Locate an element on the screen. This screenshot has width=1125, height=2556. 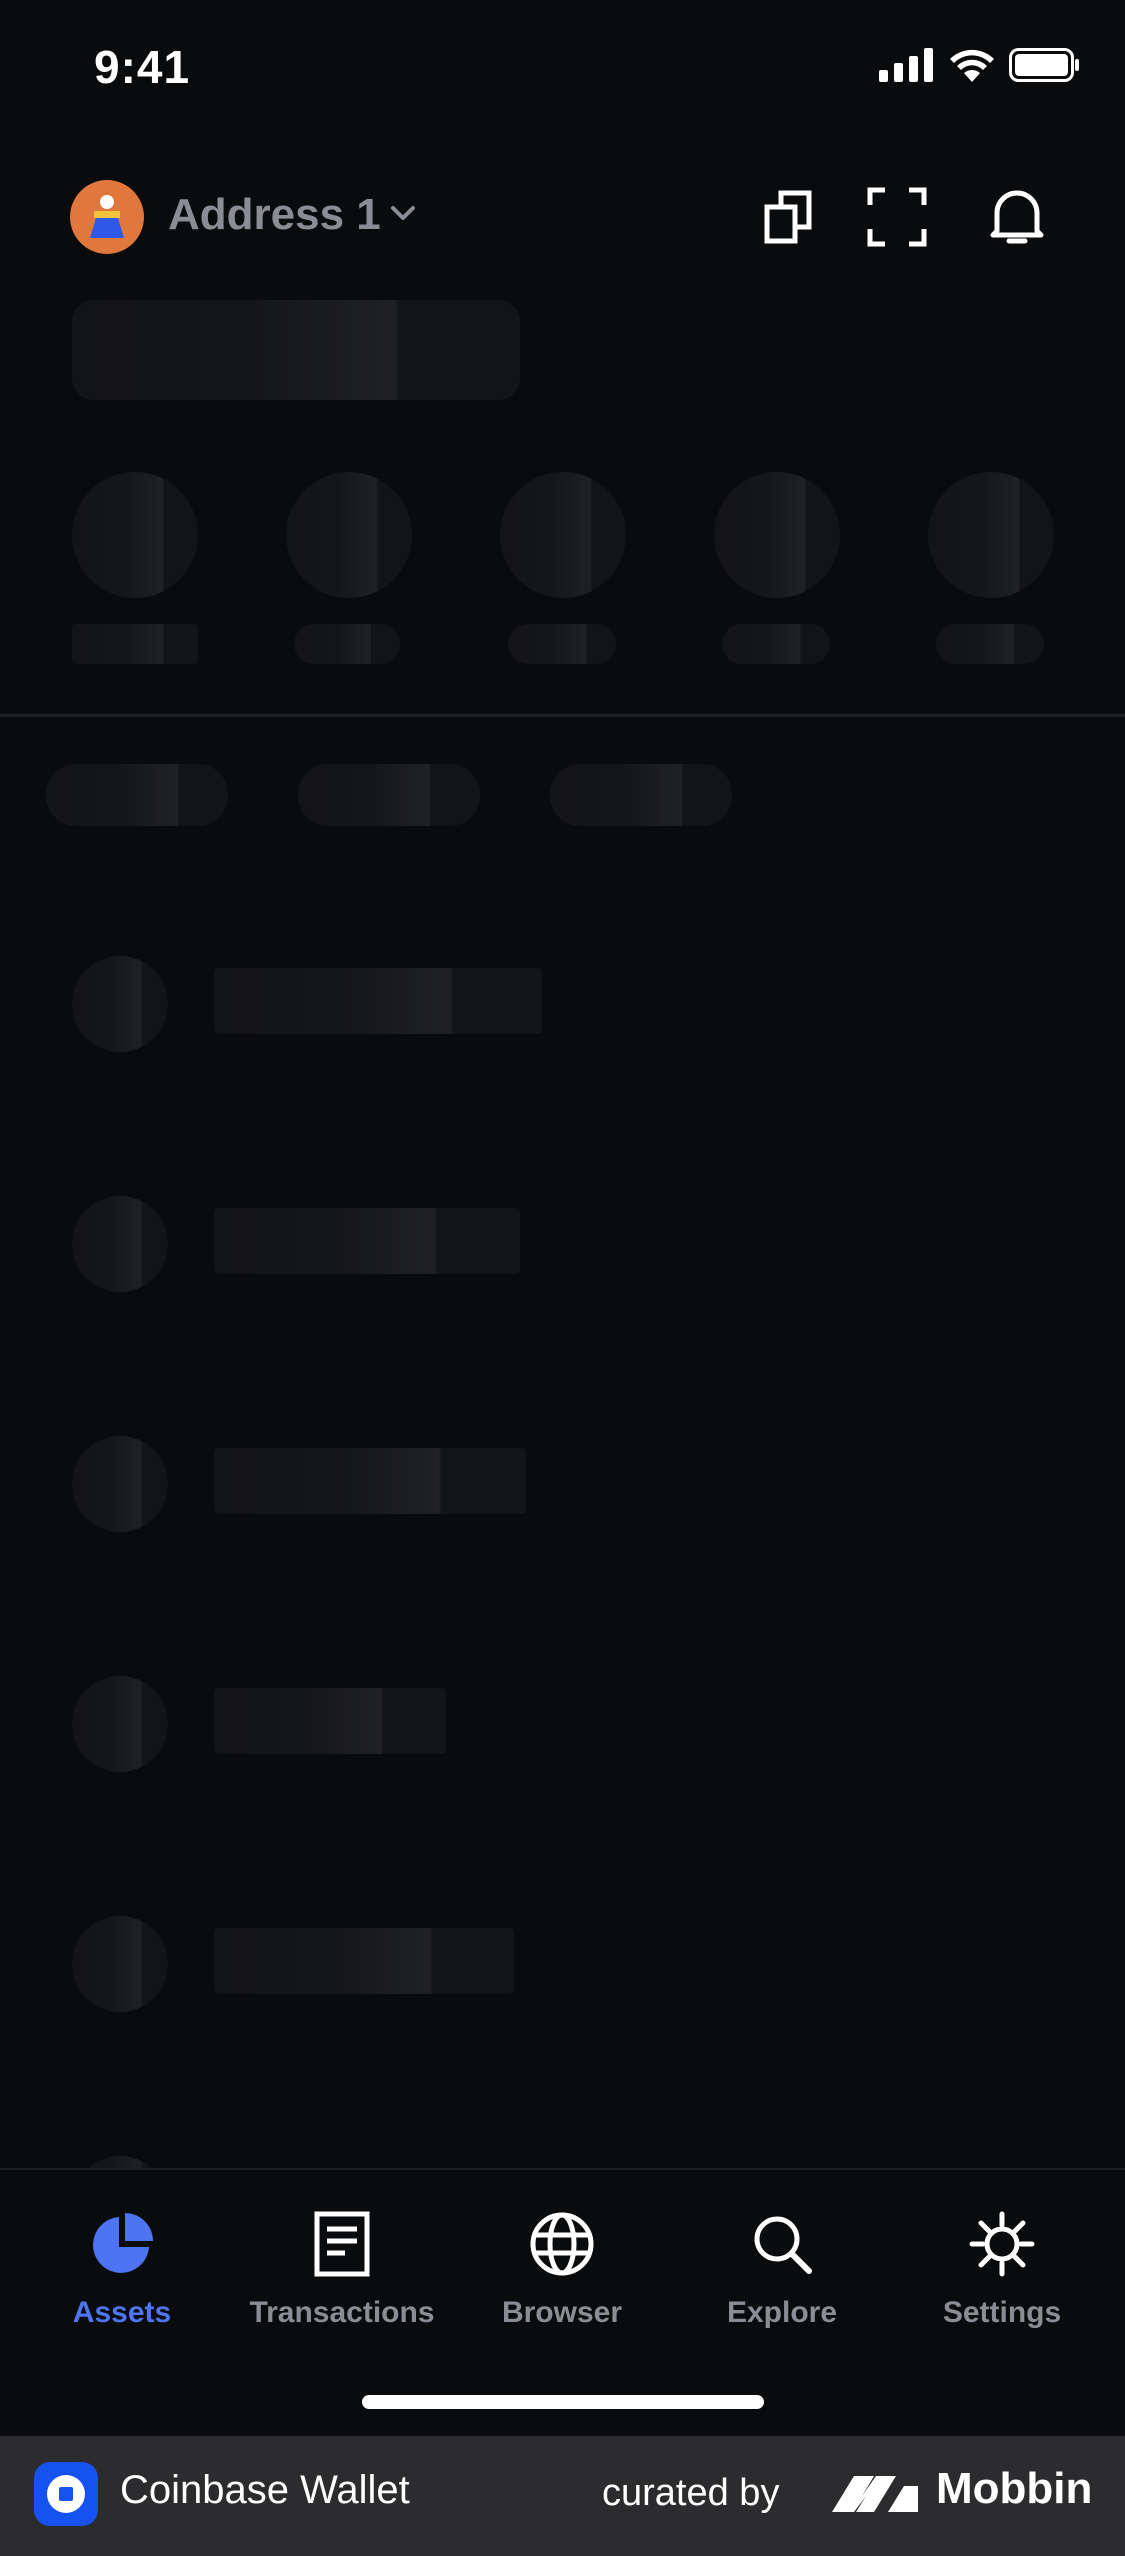
scan-icon is located at coordinates (897, 217).